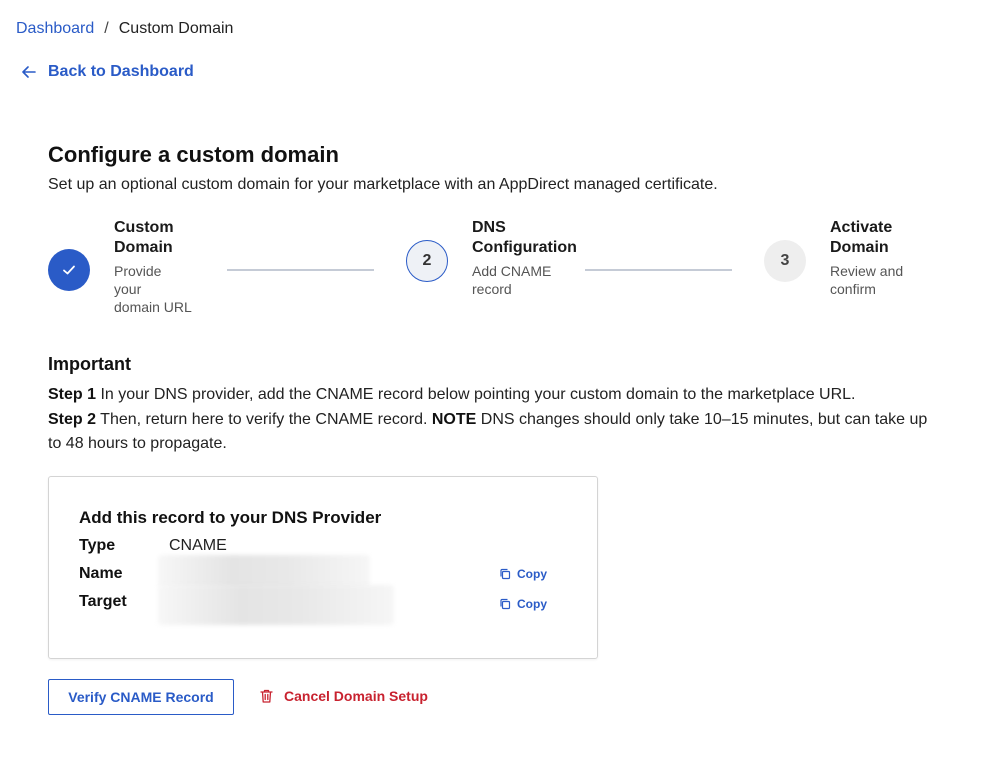  I want to click on verify-cname-button: Verify CNAME Record, so click(141, 697).